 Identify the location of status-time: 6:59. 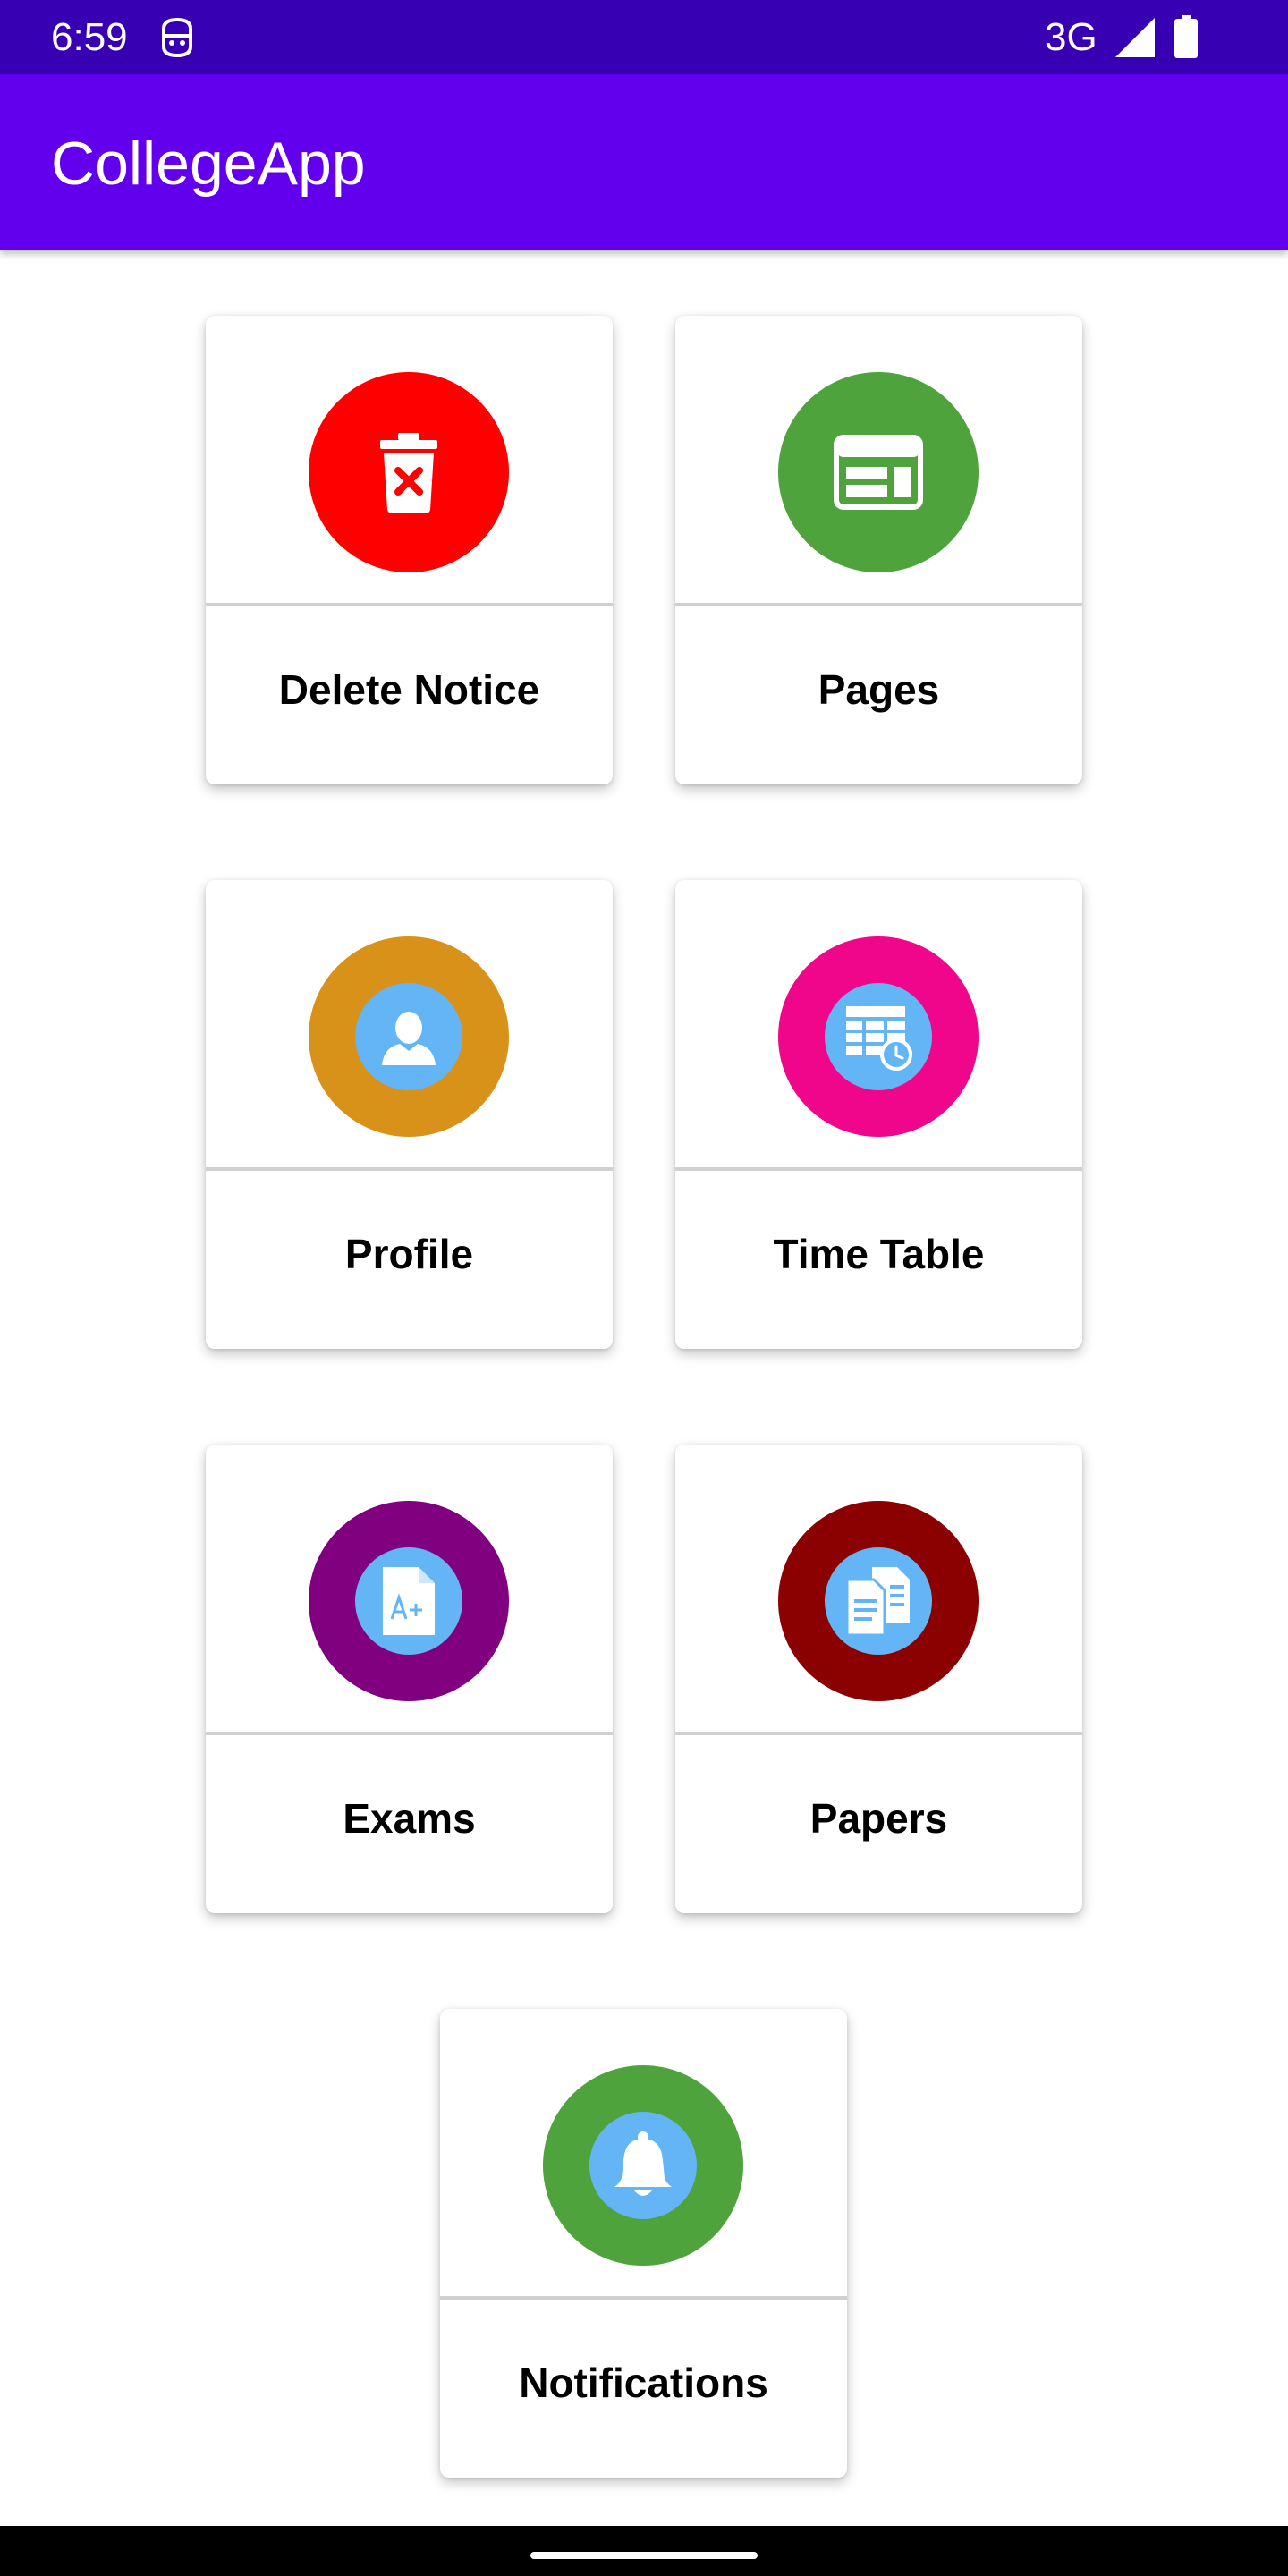
(89, 37).